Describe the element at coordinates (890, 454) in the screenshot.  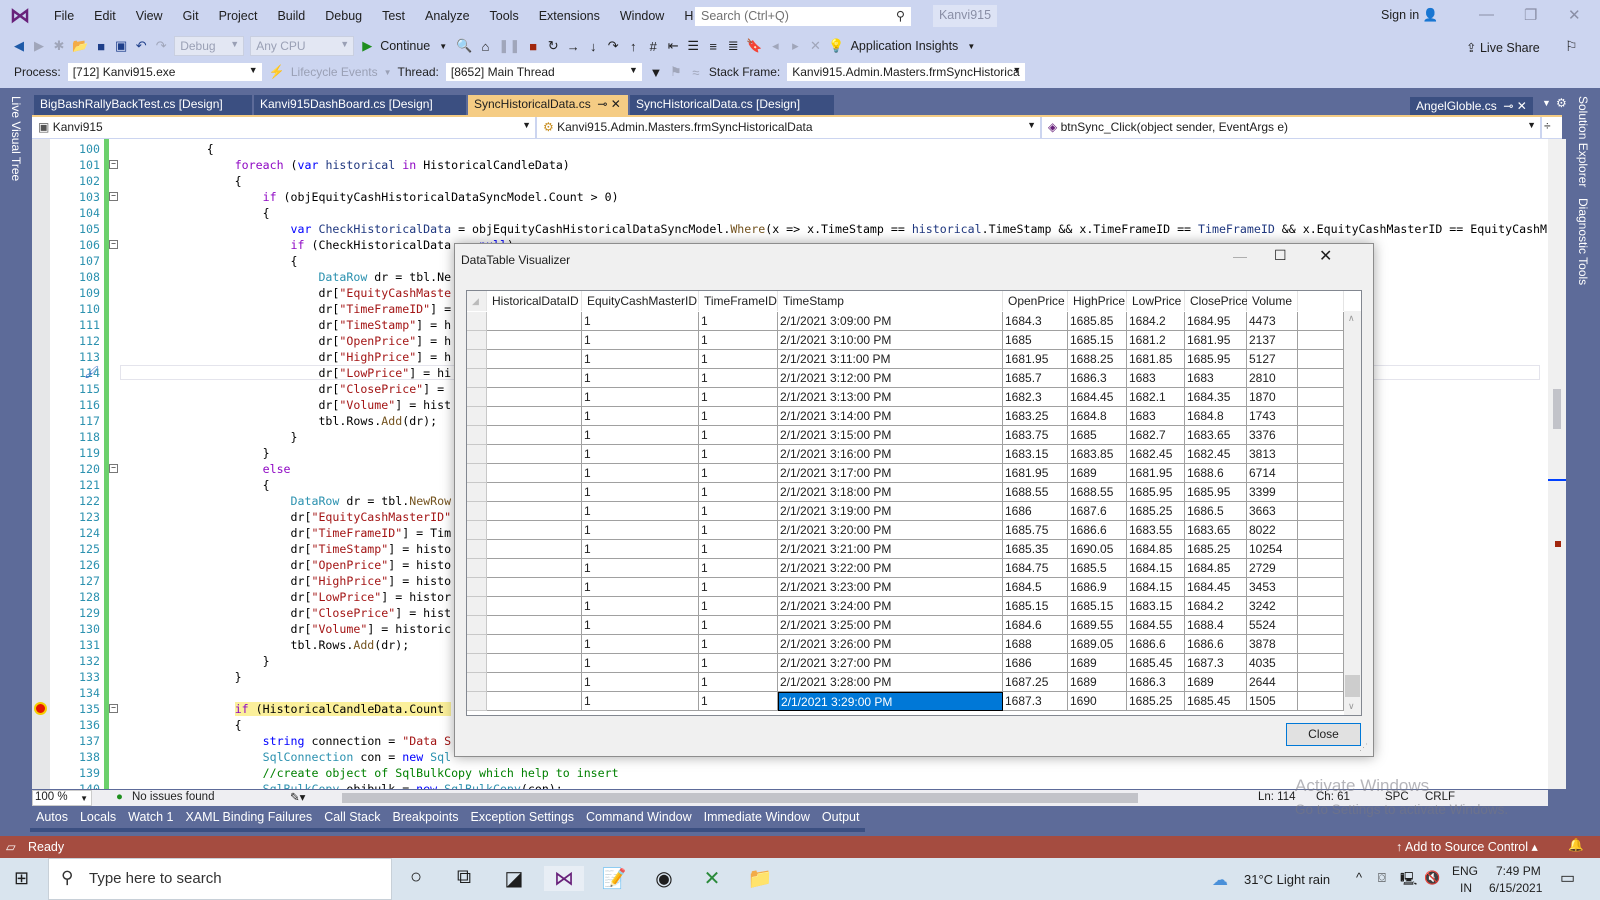
I see `grid-cell: 2/1/2021 3:16:00 PM` at that location.